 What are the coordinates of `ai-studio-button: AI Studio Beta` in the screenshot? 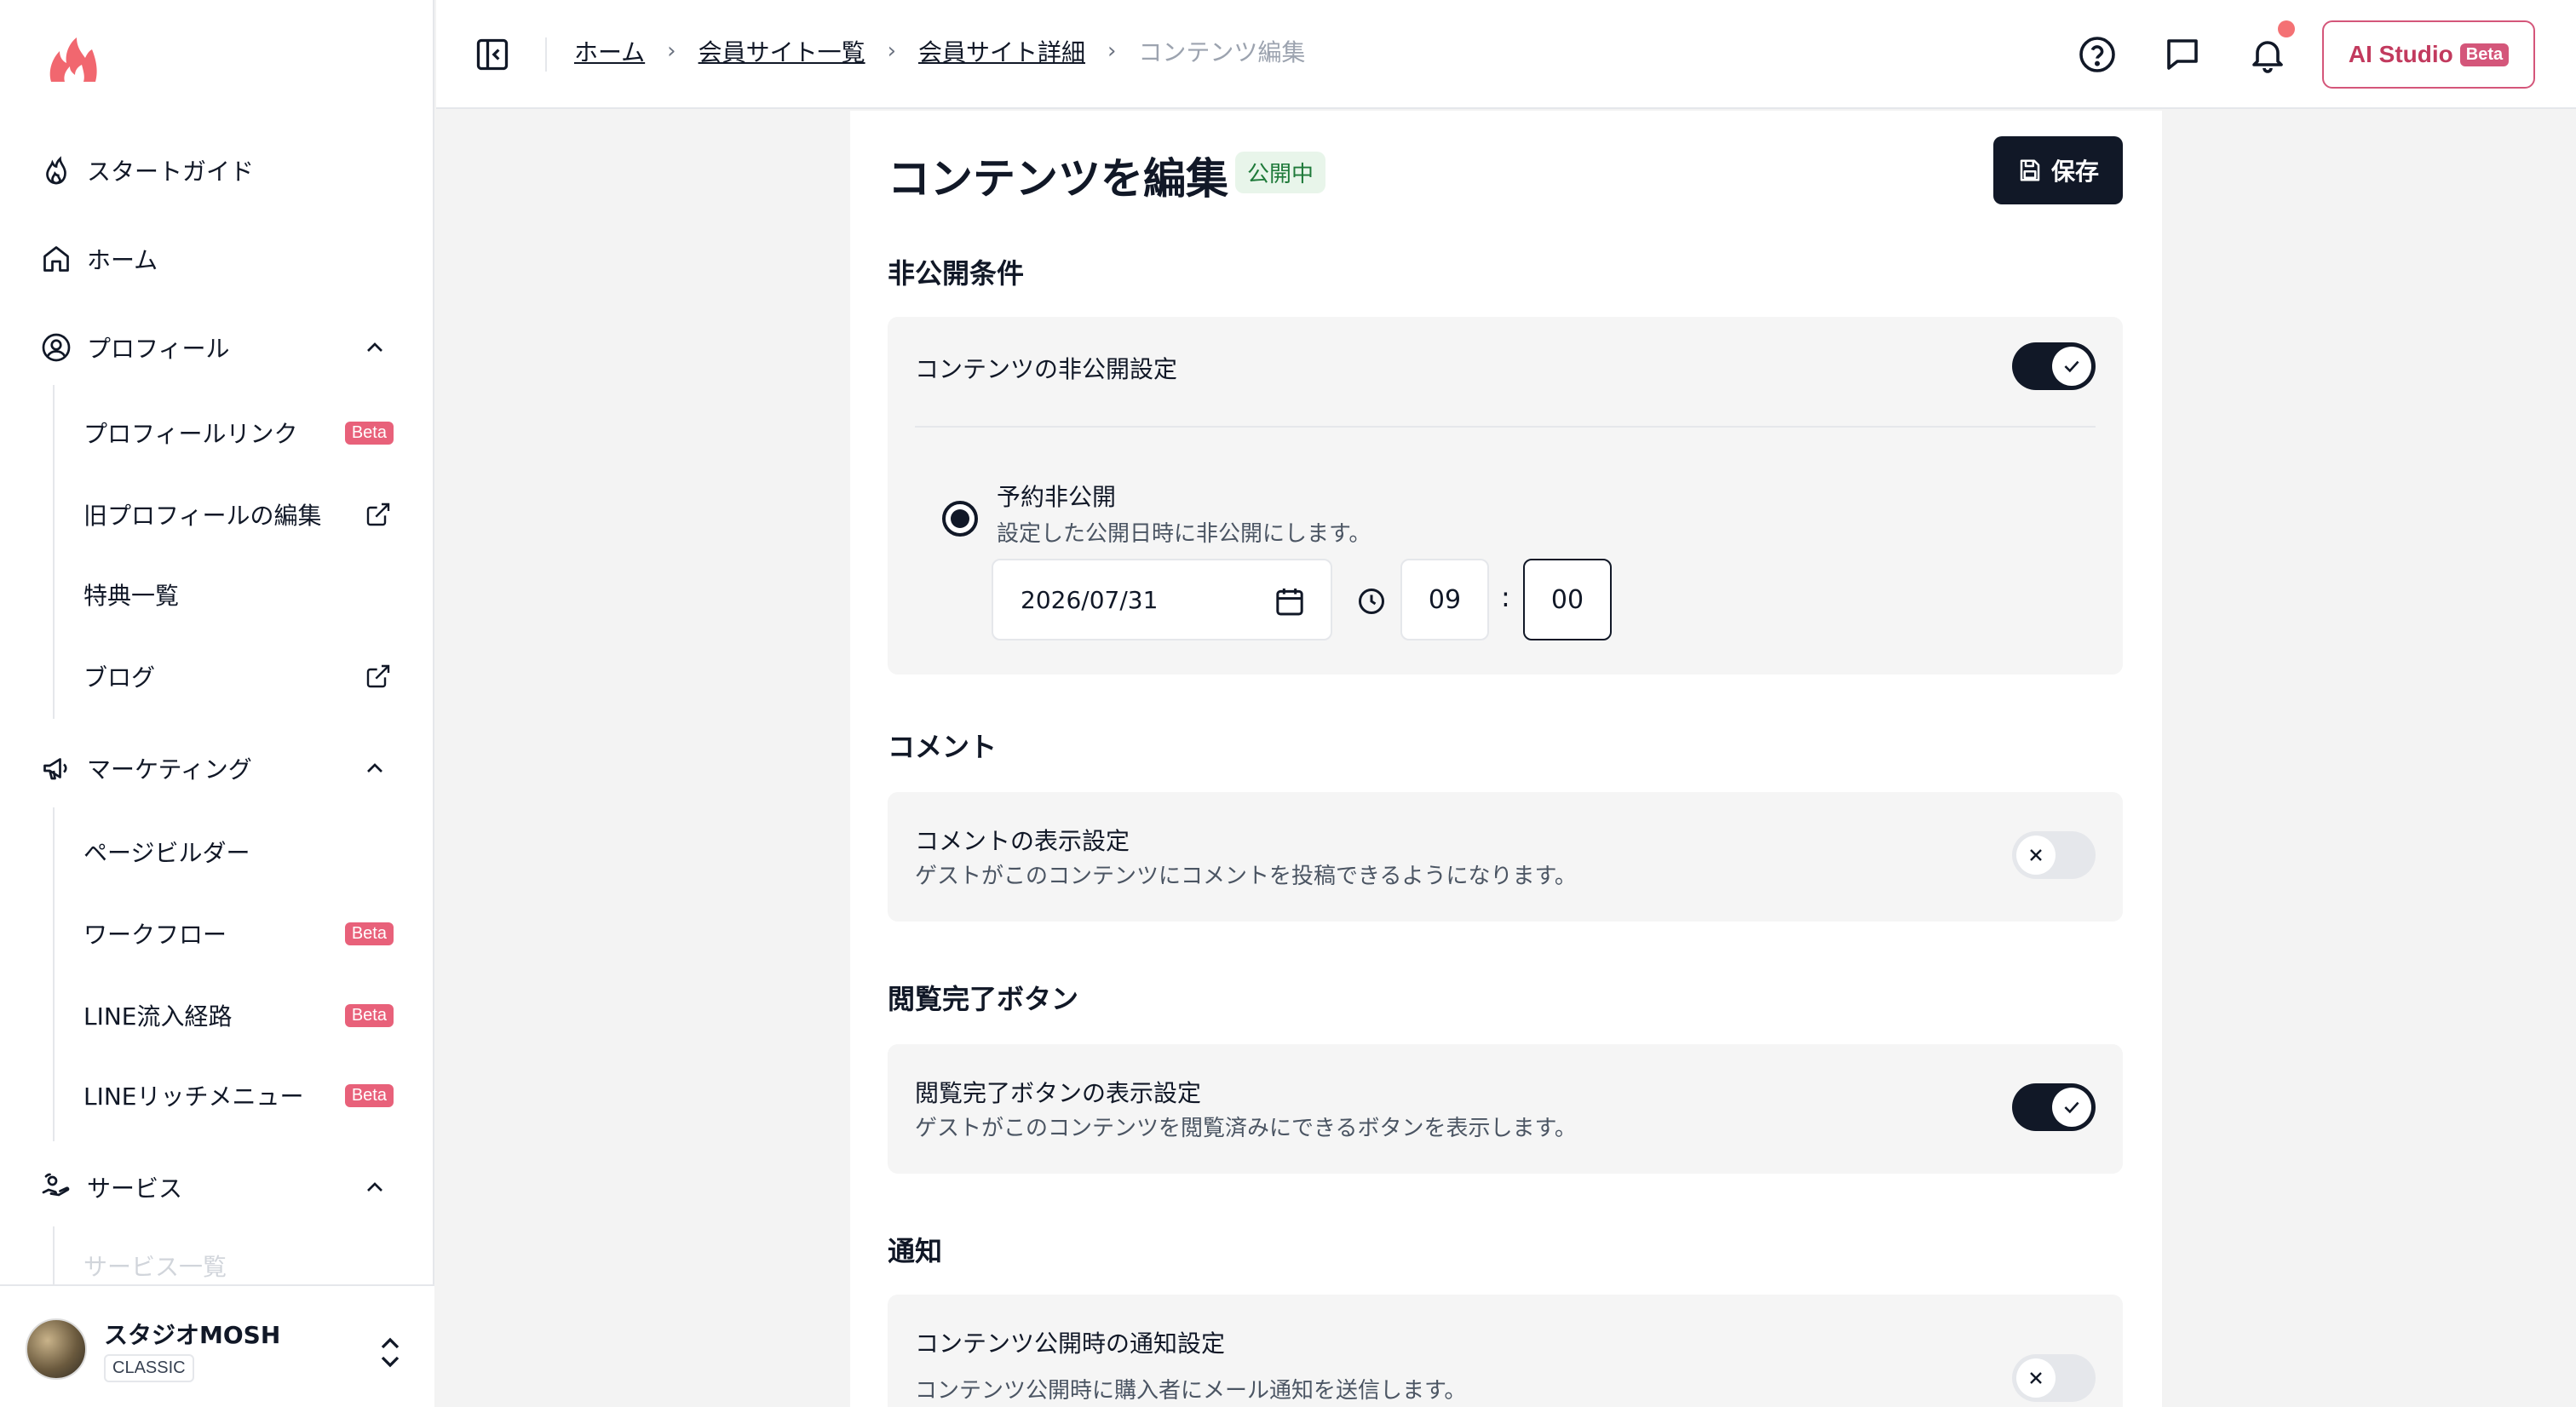 It's located at (2429, 54).